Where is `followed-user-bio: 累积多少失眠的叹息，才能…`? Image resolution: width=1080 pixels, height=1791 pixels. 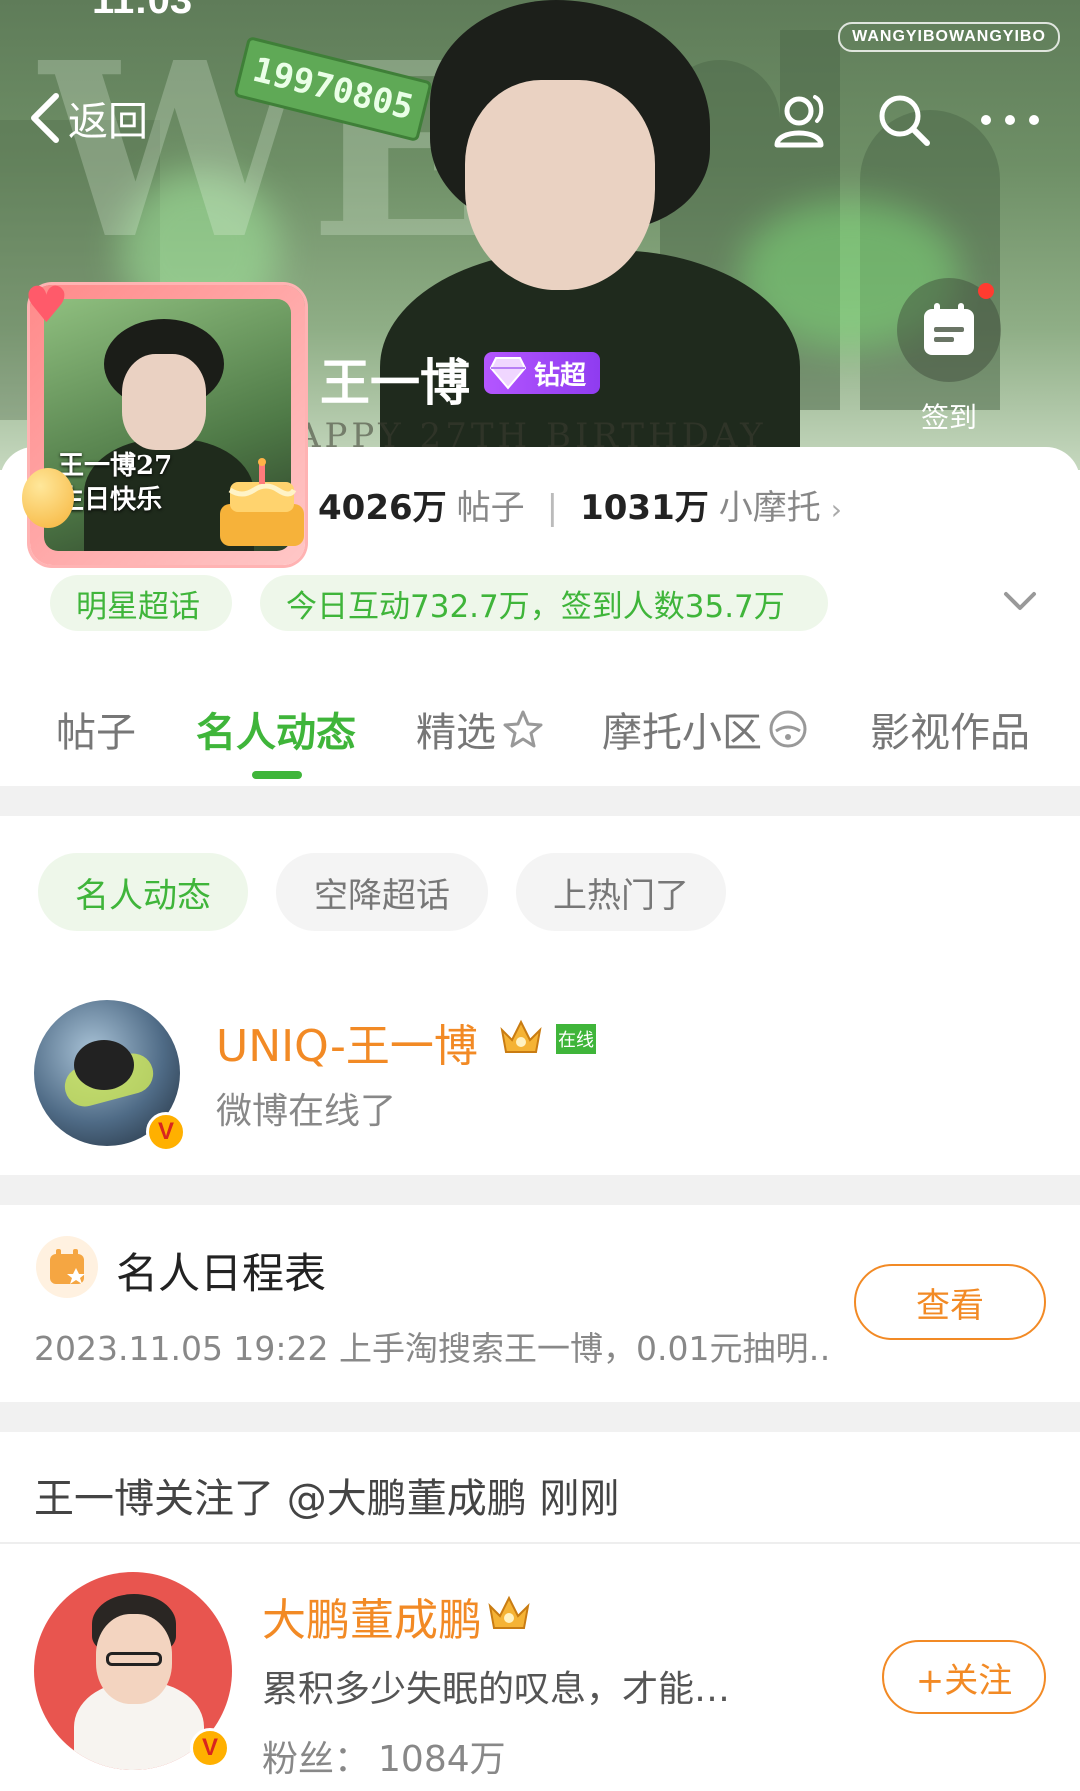
followed-user-bio: 累积多少失眠的叹息，才能… is located at coordinates (496, 1689).